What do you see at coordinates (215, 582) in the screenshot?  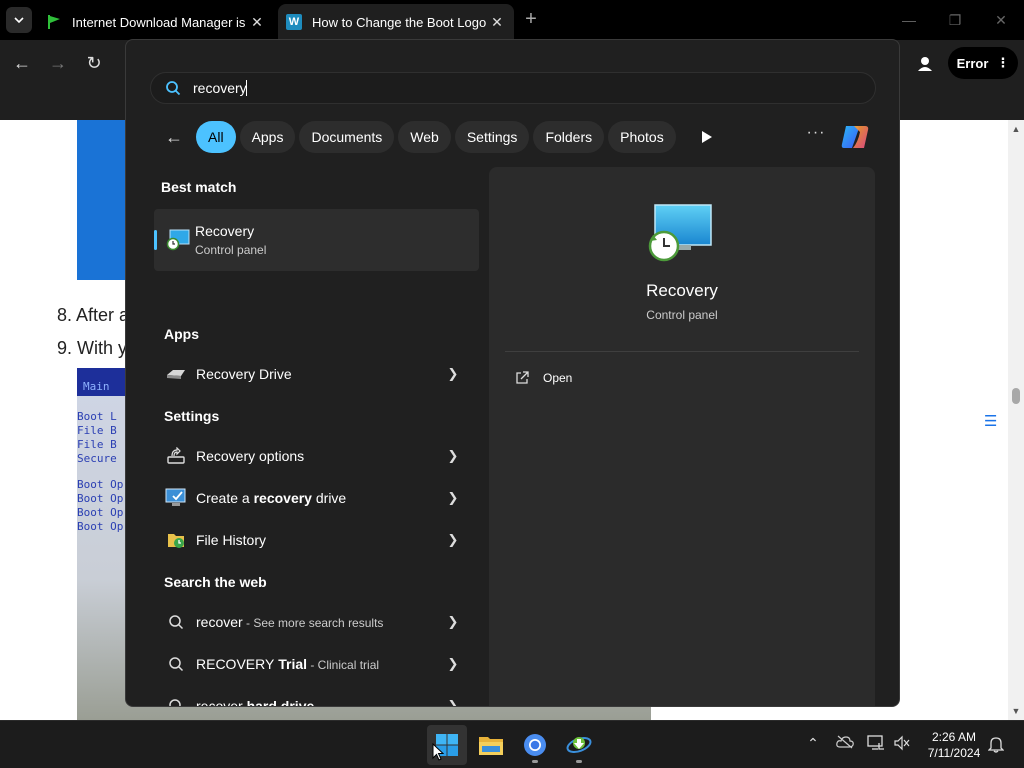 I see `search-web-heading: Search the web` at bounding box center [215, 582].